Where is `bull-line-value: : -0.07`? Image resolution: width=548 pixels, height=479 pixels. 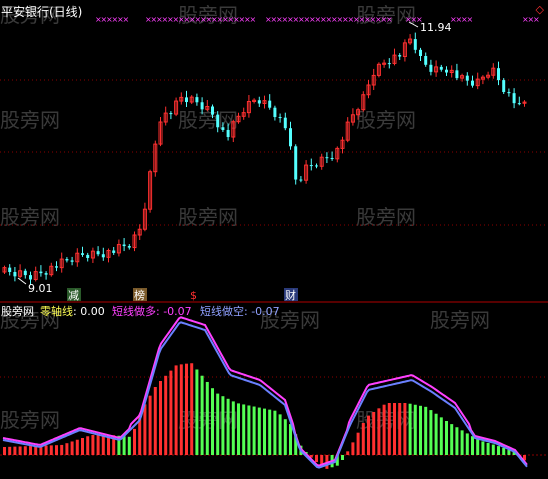 bull-line-value: : -0.07 is located at coordinates (174, 311).